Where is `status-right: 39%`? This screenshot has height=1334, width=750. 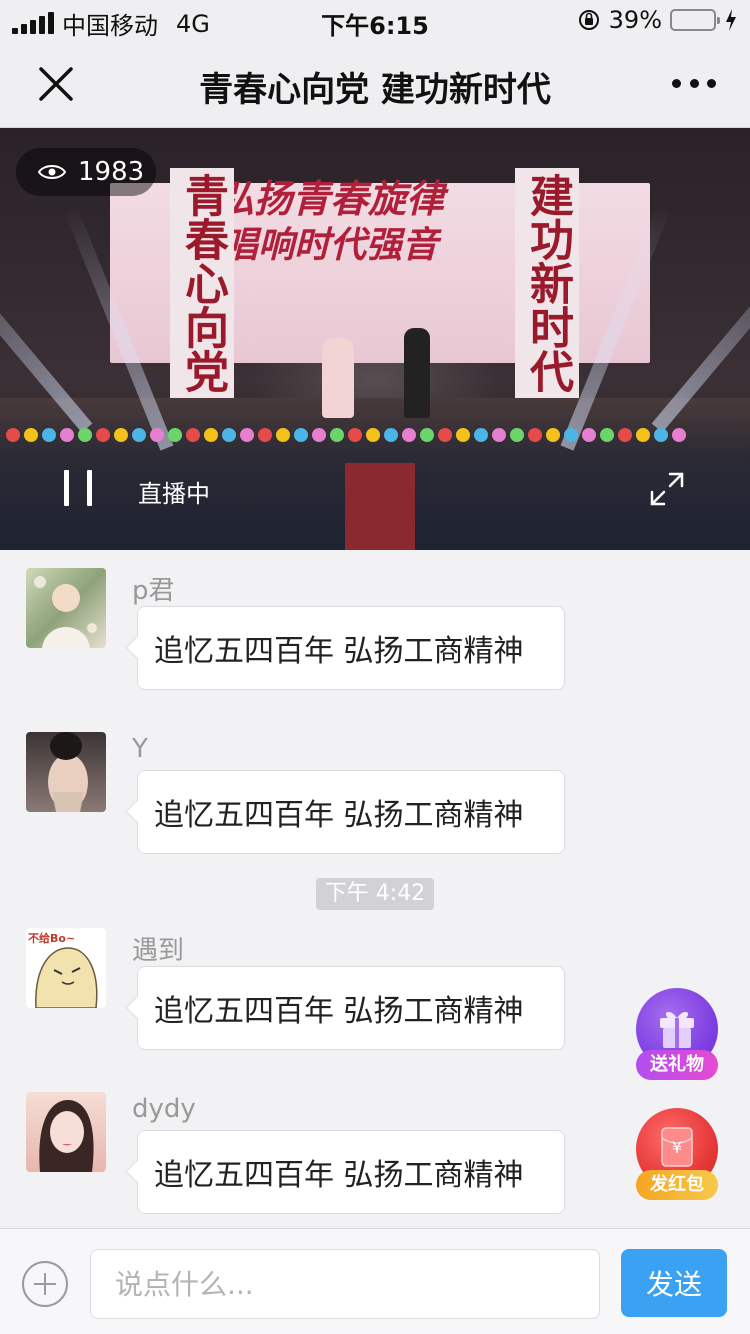 status-right: 39% is located at coordinates (657, 20).